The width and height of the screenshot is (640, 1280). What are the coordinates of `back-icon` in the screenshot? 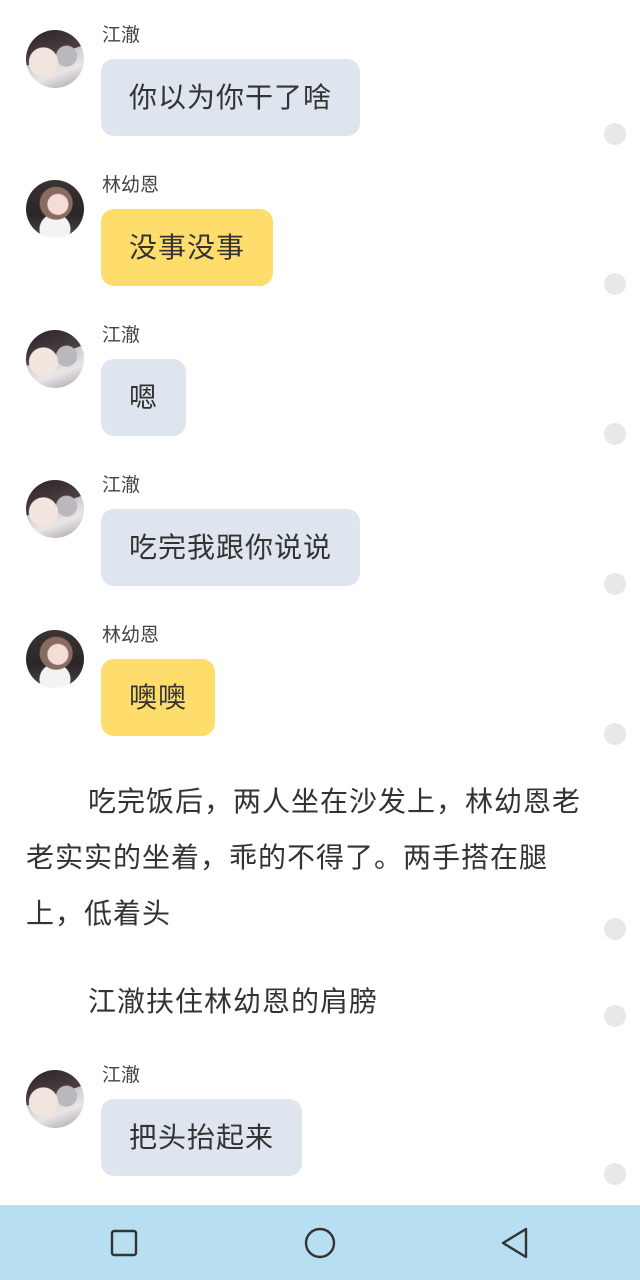 It's located at (514, 1243).